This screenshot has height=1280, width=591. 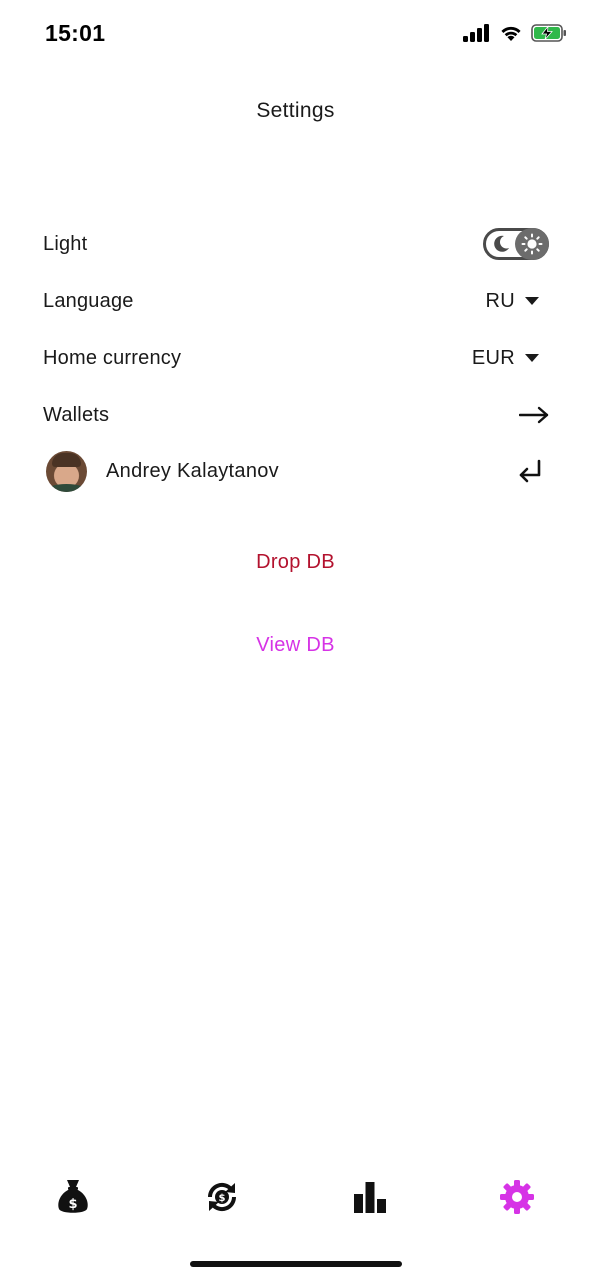 What do you see at coordinates (65, 243) in the screenshot?
I see `theme-label: Light` at bounding box center [65, 243].